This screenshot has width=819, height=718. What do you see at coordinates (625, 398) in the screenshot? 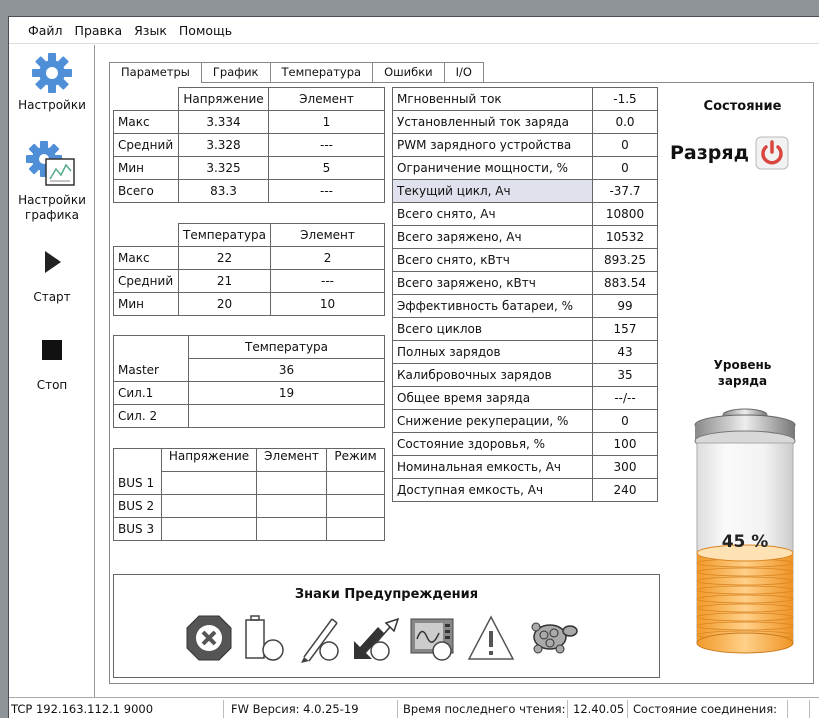
I see `param-value: --/--` at bounding box center [625, 398].